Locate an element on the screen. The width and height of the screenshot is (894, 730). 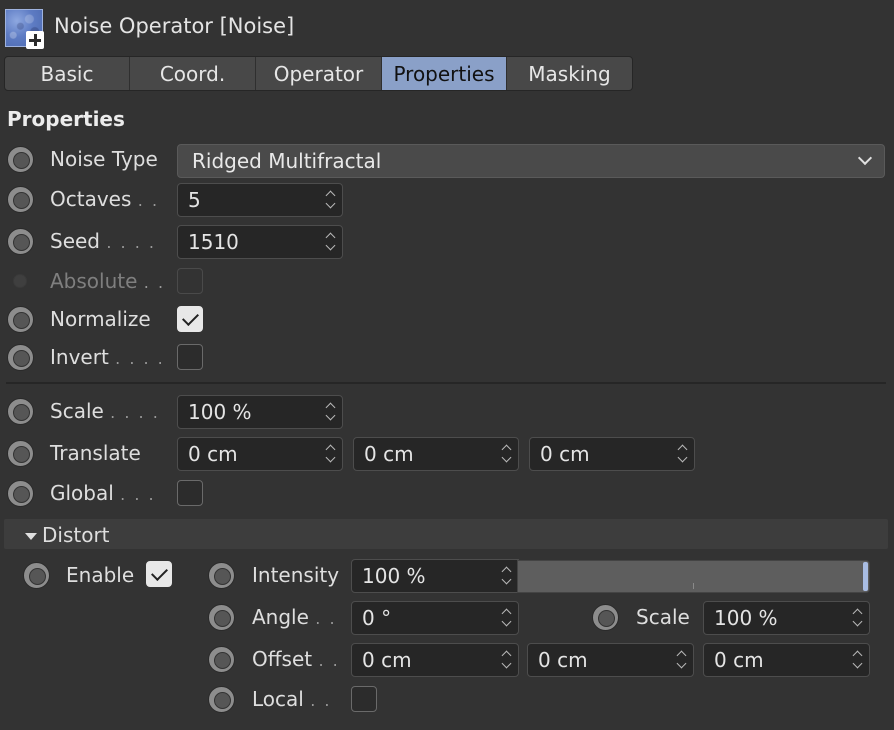
seed-label: Seed . . . . is located at coordinates (103, 241).